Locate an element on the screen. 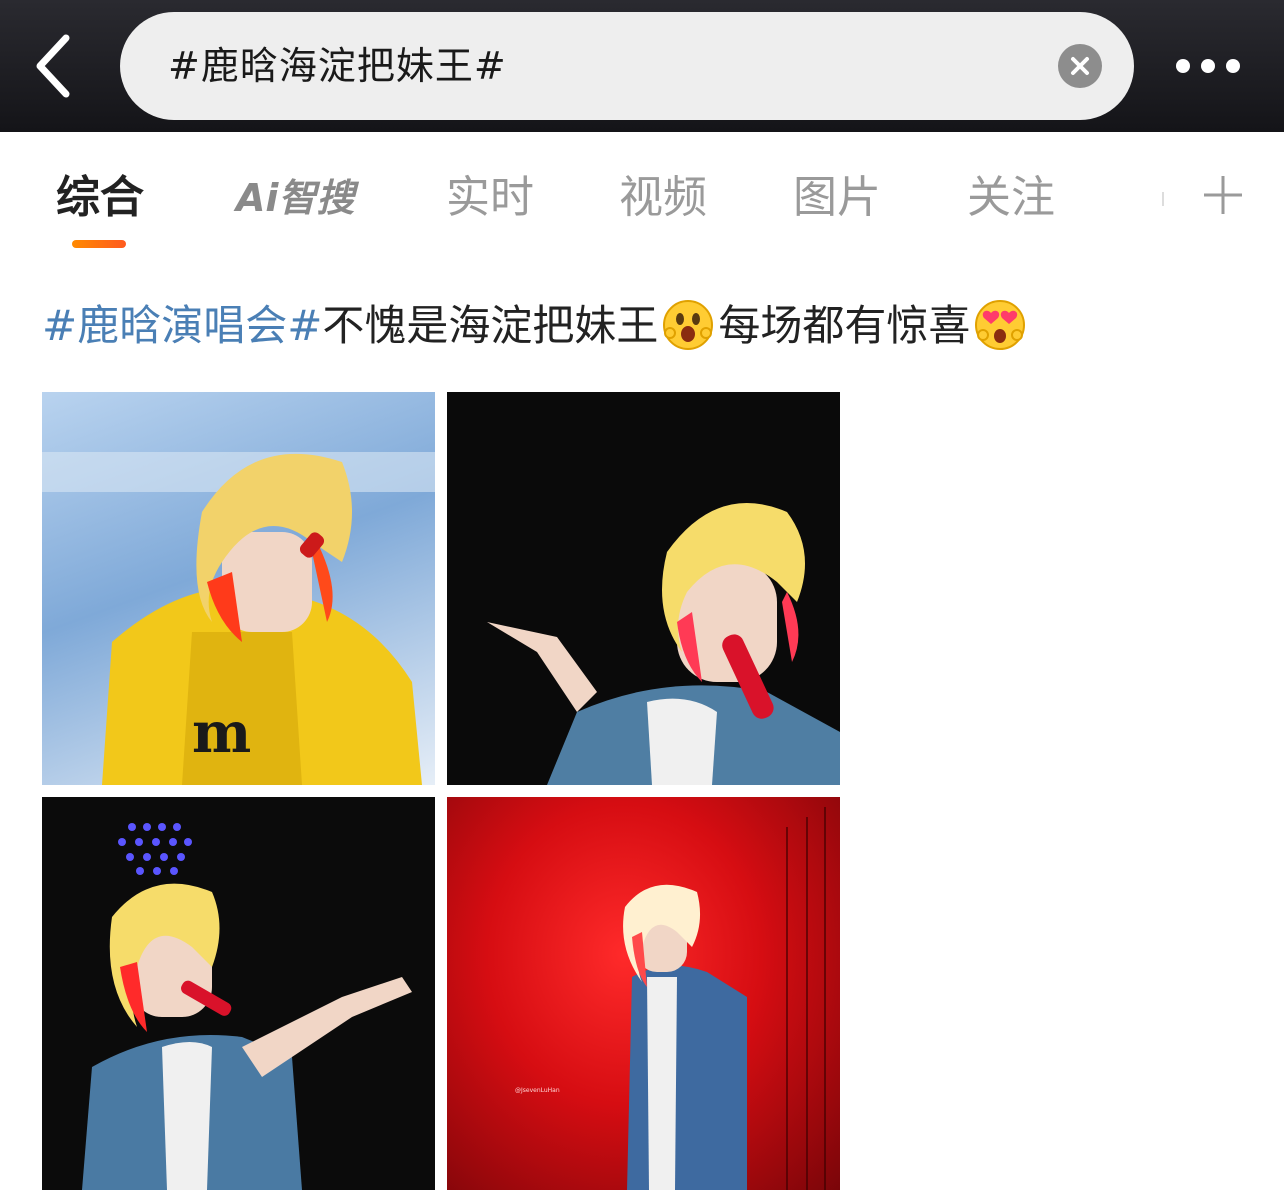 This screenshot has height=1202, width=1284. heart-eyes-emoji-icon is located at coordinates (1000, 324).